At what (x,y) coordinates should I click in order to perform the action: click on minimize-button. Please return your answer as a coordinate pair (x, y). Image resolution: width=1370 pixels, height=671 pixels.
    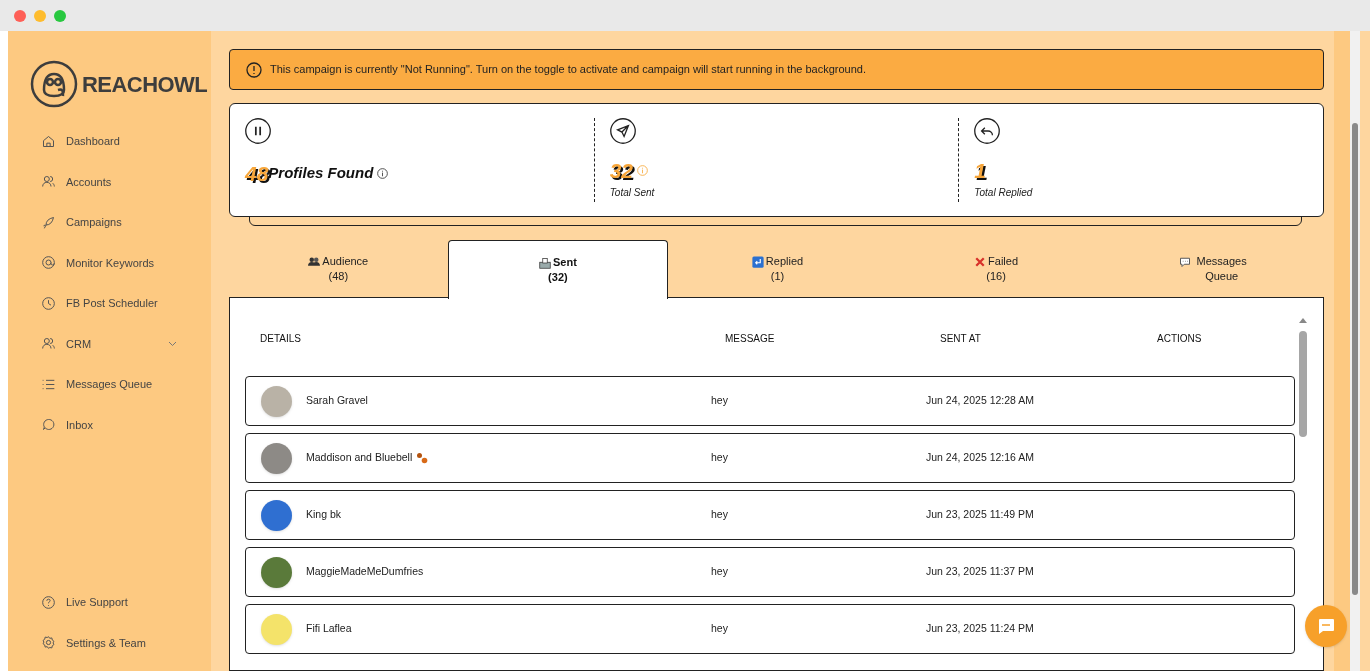
    Looking at the image, I should click on (40, 15).